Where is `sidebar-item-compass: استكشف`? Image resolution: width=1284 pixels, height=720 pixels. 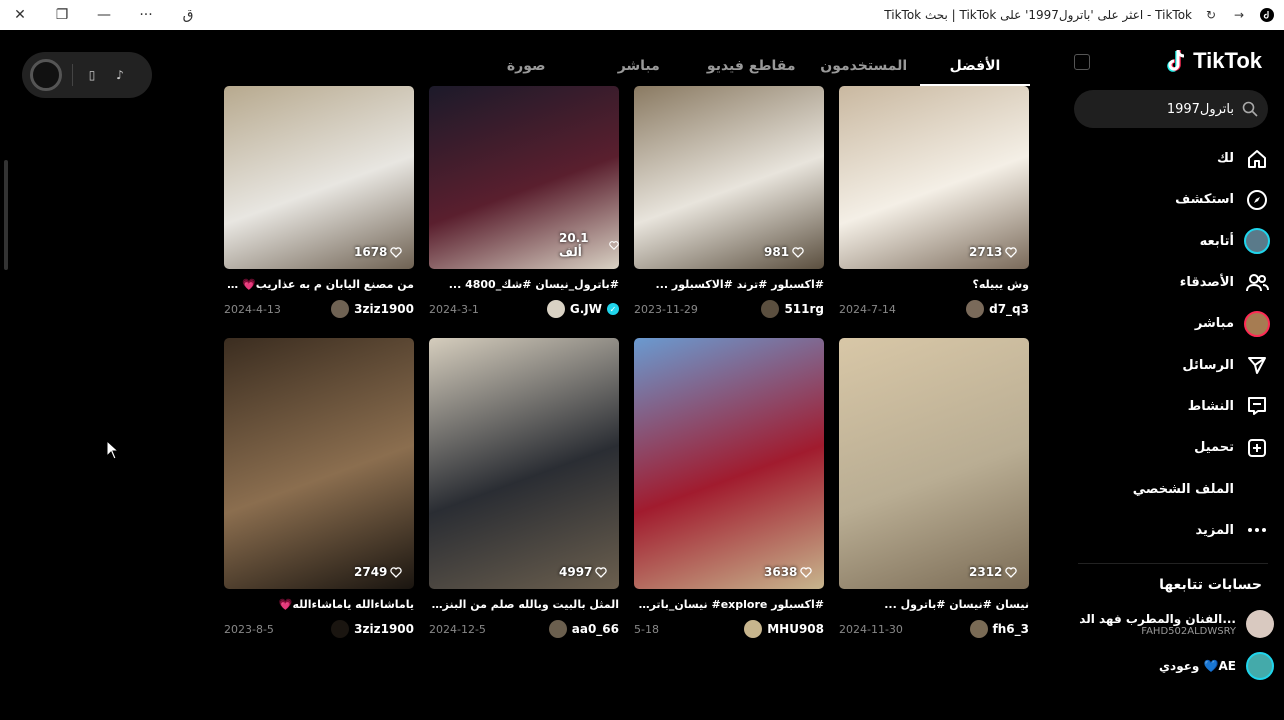
sidebar-item-compass: استكشف is located at coordinates (1175, 199).